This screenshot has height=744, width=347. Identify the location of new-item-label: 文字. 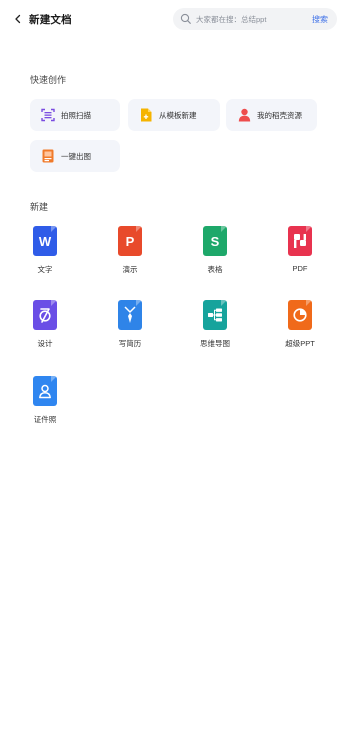
(45, 269).